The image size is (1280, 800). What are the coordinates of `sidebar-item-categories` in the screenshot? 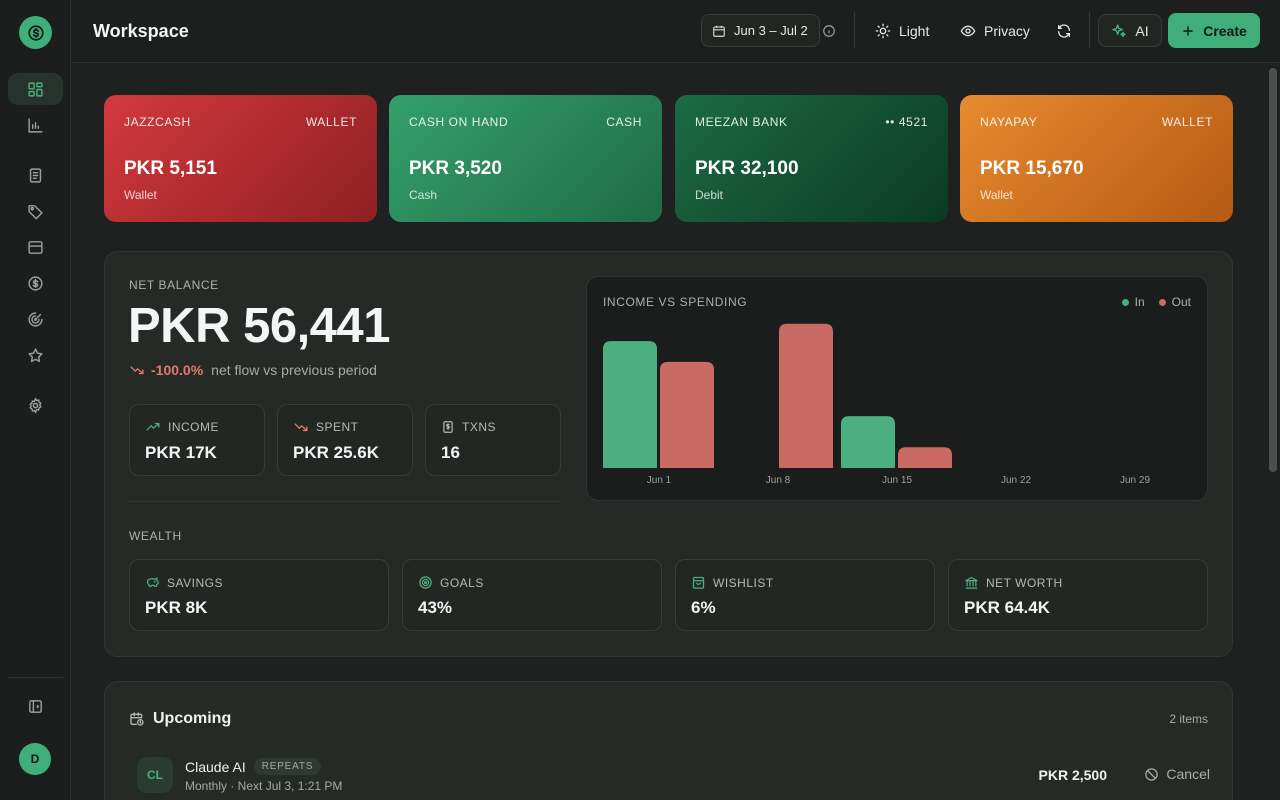 It's located at (35, 211).